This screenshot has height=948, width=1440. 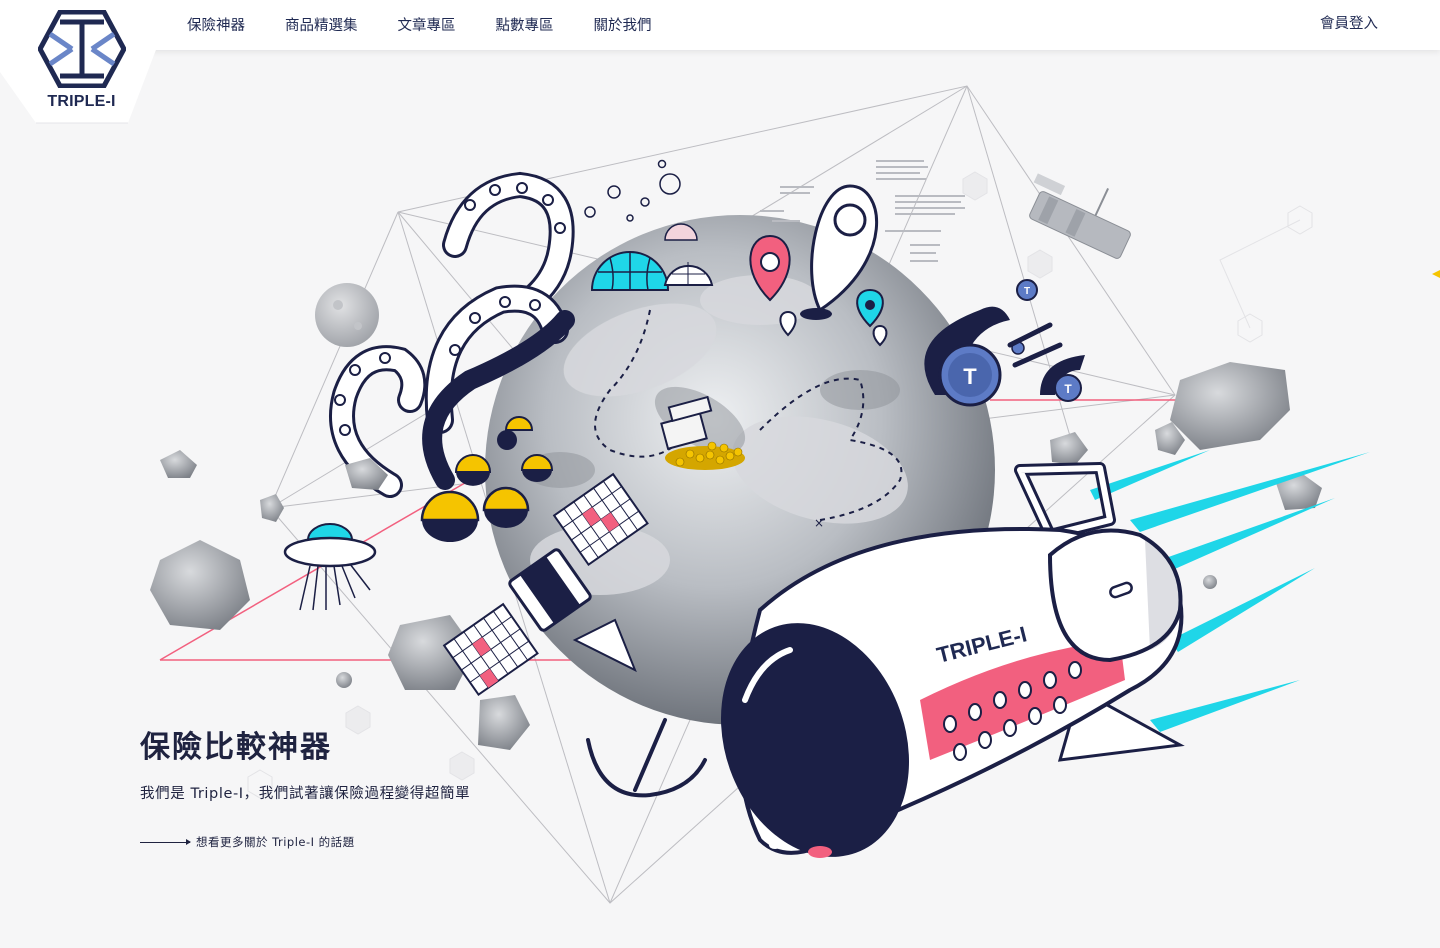 I want to click on brand-logo-link: TRIPLE-I, so click(x=87, y=63).